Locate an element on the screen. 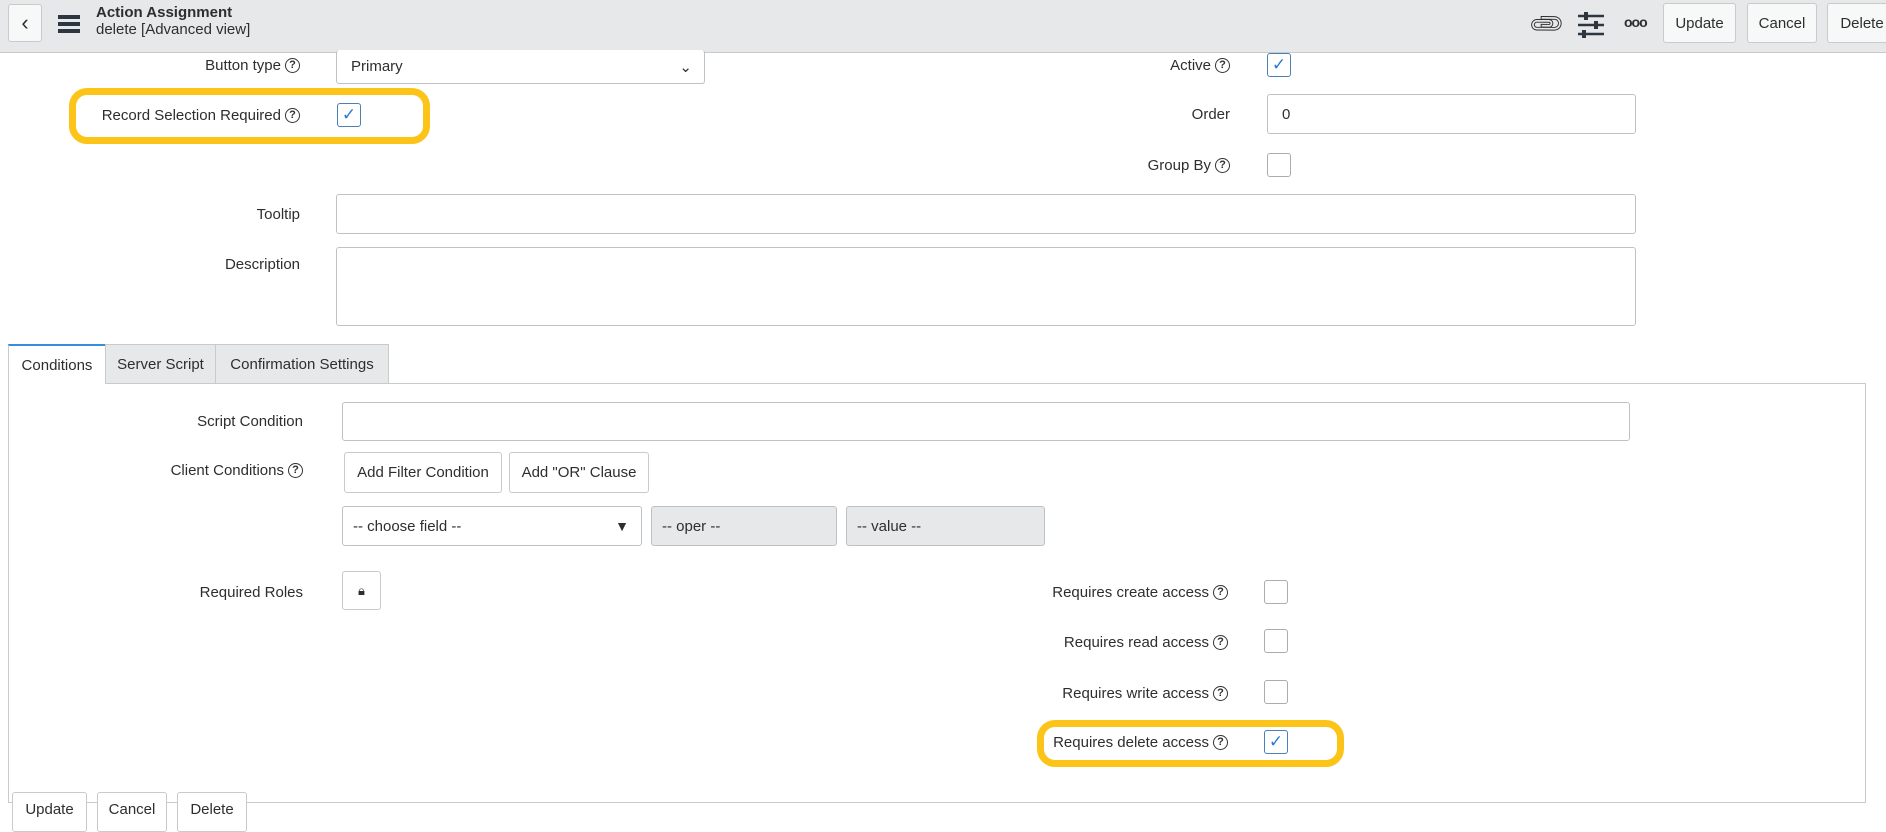  more-icon: ooo is located at coordinates (1636, 22).